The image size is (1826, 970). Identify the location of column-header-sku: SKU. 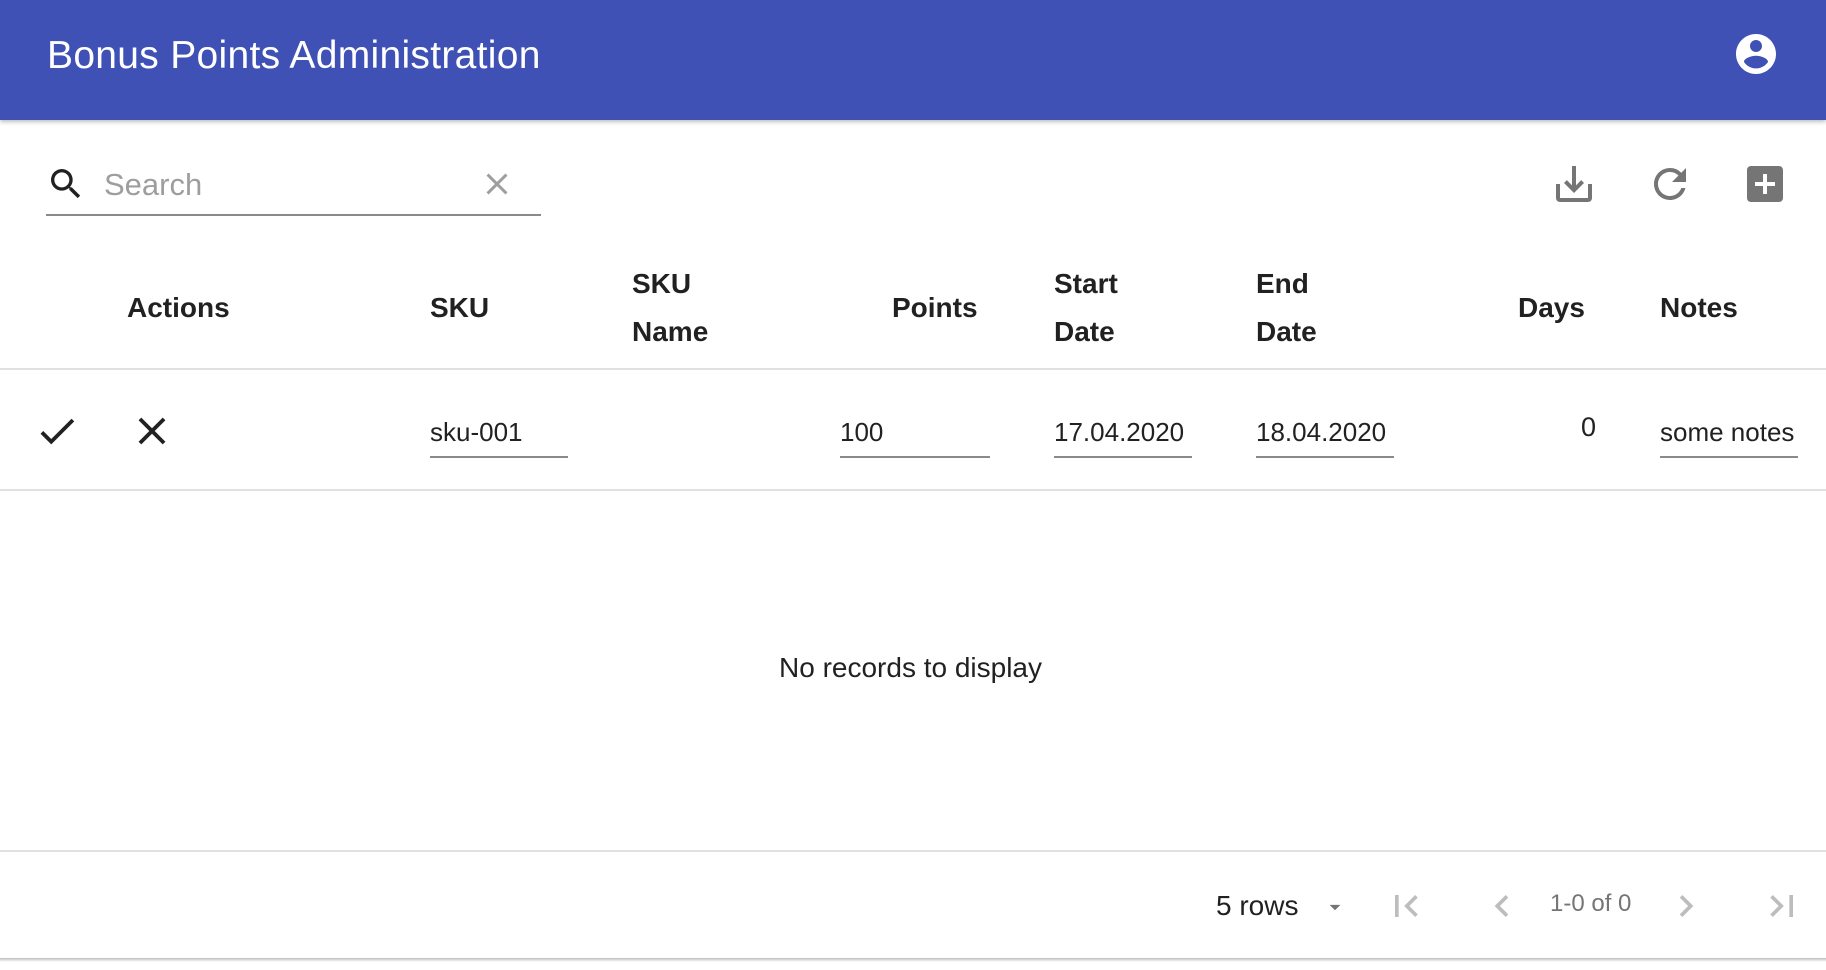
(459, 308).